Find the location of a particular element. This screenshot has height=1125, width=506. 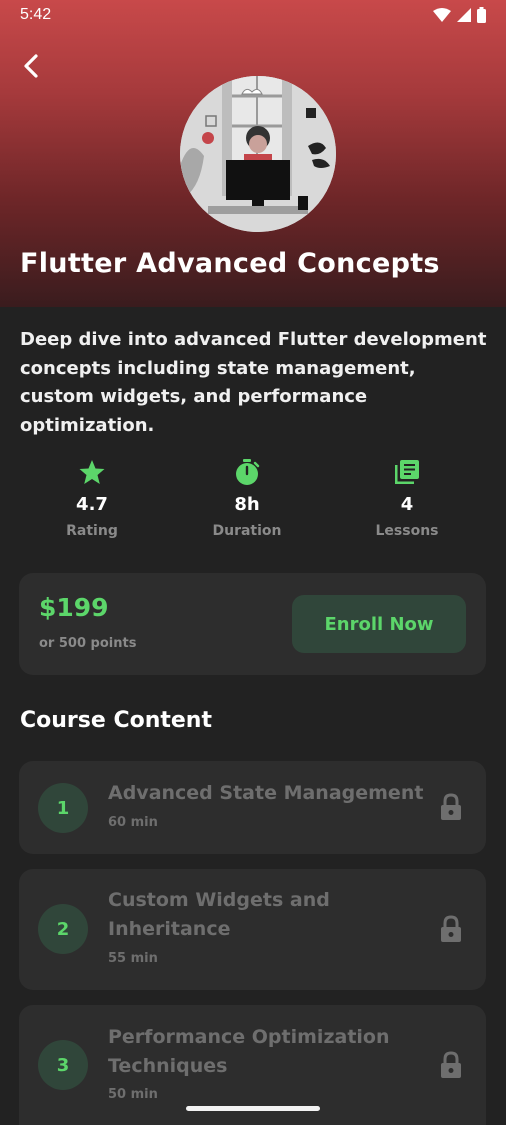

lesson-number: 3 is located at coordinates (63, 1065).